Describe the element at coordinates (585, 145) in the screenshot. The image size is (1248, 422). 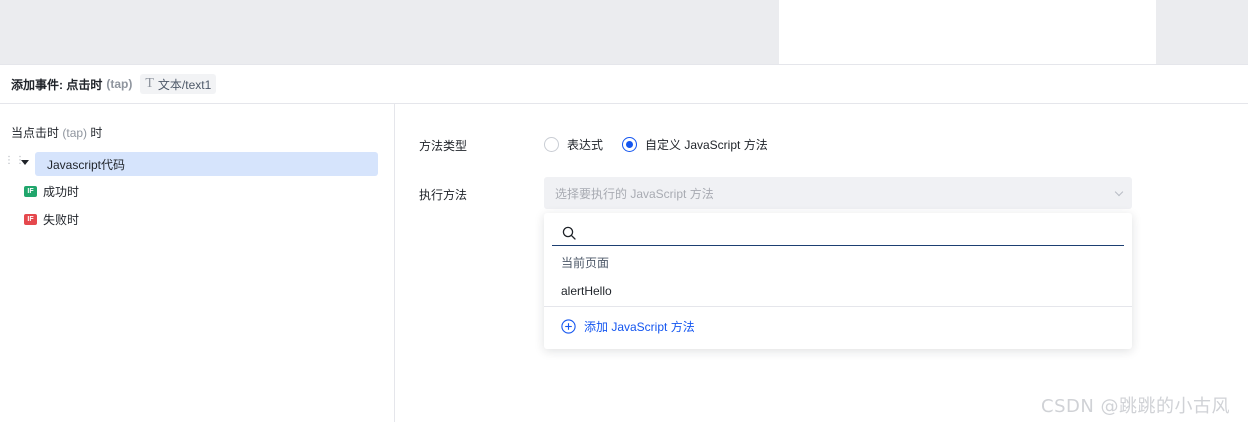
I see `radio-expression-label: 表达式` at that location.